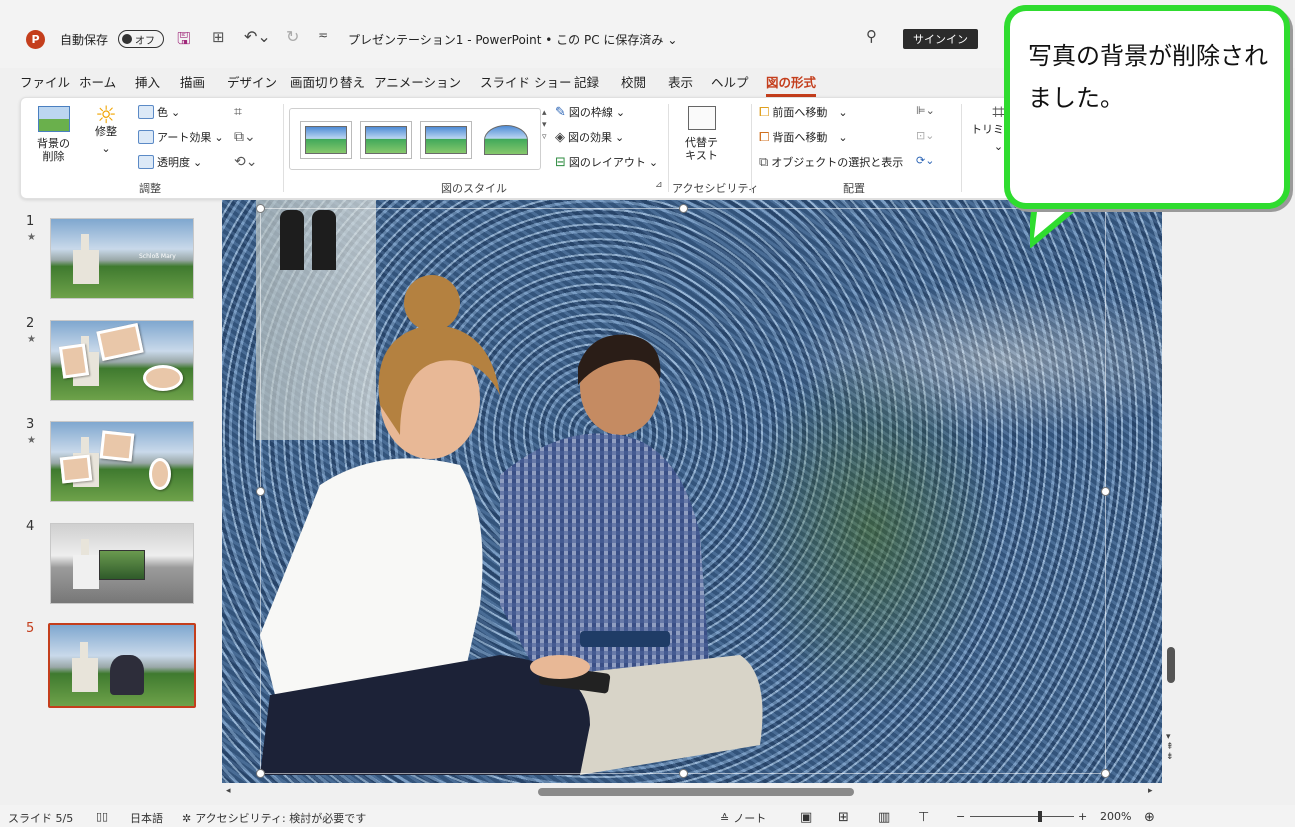  Describe the element at coordinates (184, 41) in the screenshot. I see `save-icon: 🖫` at that location.